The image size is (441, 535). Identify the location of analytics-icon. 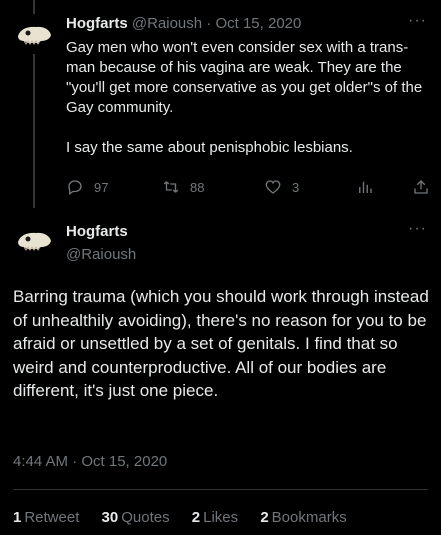
(365, 187).